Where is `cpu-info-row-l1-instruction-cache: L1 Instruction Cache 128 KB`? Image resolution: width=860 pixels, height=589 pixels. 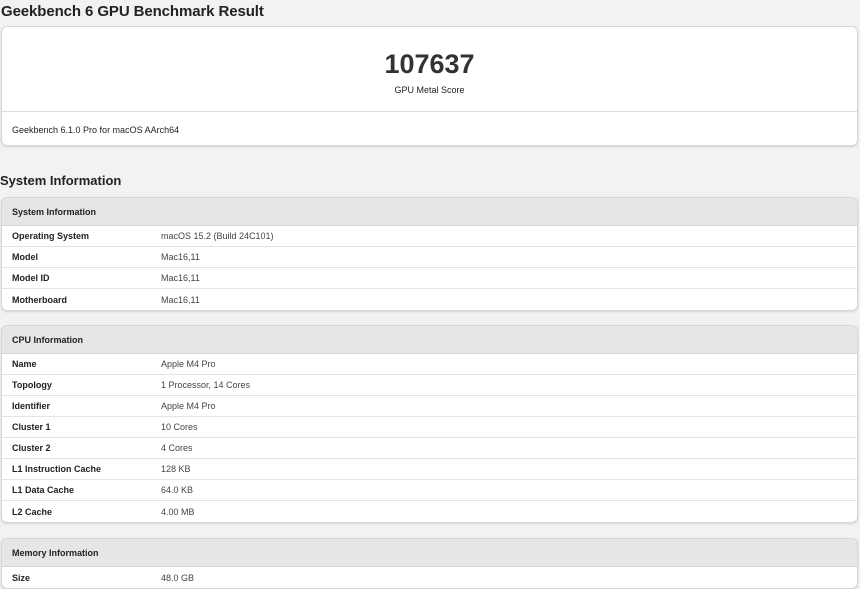
cpu-info-row-l1-instruction-cache: L1 Instruction Cache 128 KB is located at coordinates (429, 469).